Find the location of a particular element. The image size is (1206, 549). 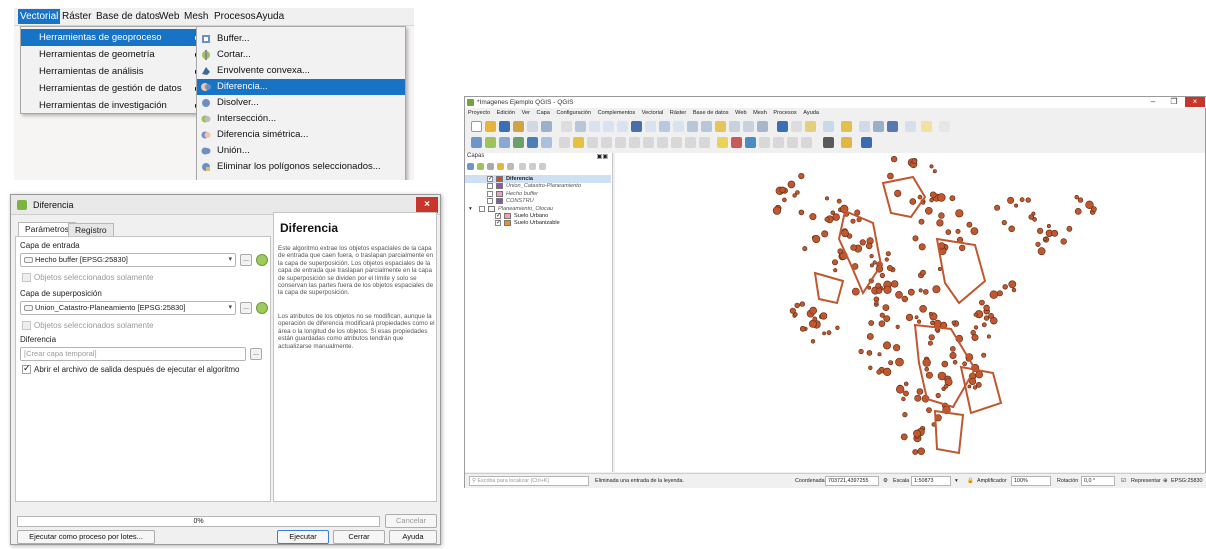

actions-icon is located at coordinates (796, 126).